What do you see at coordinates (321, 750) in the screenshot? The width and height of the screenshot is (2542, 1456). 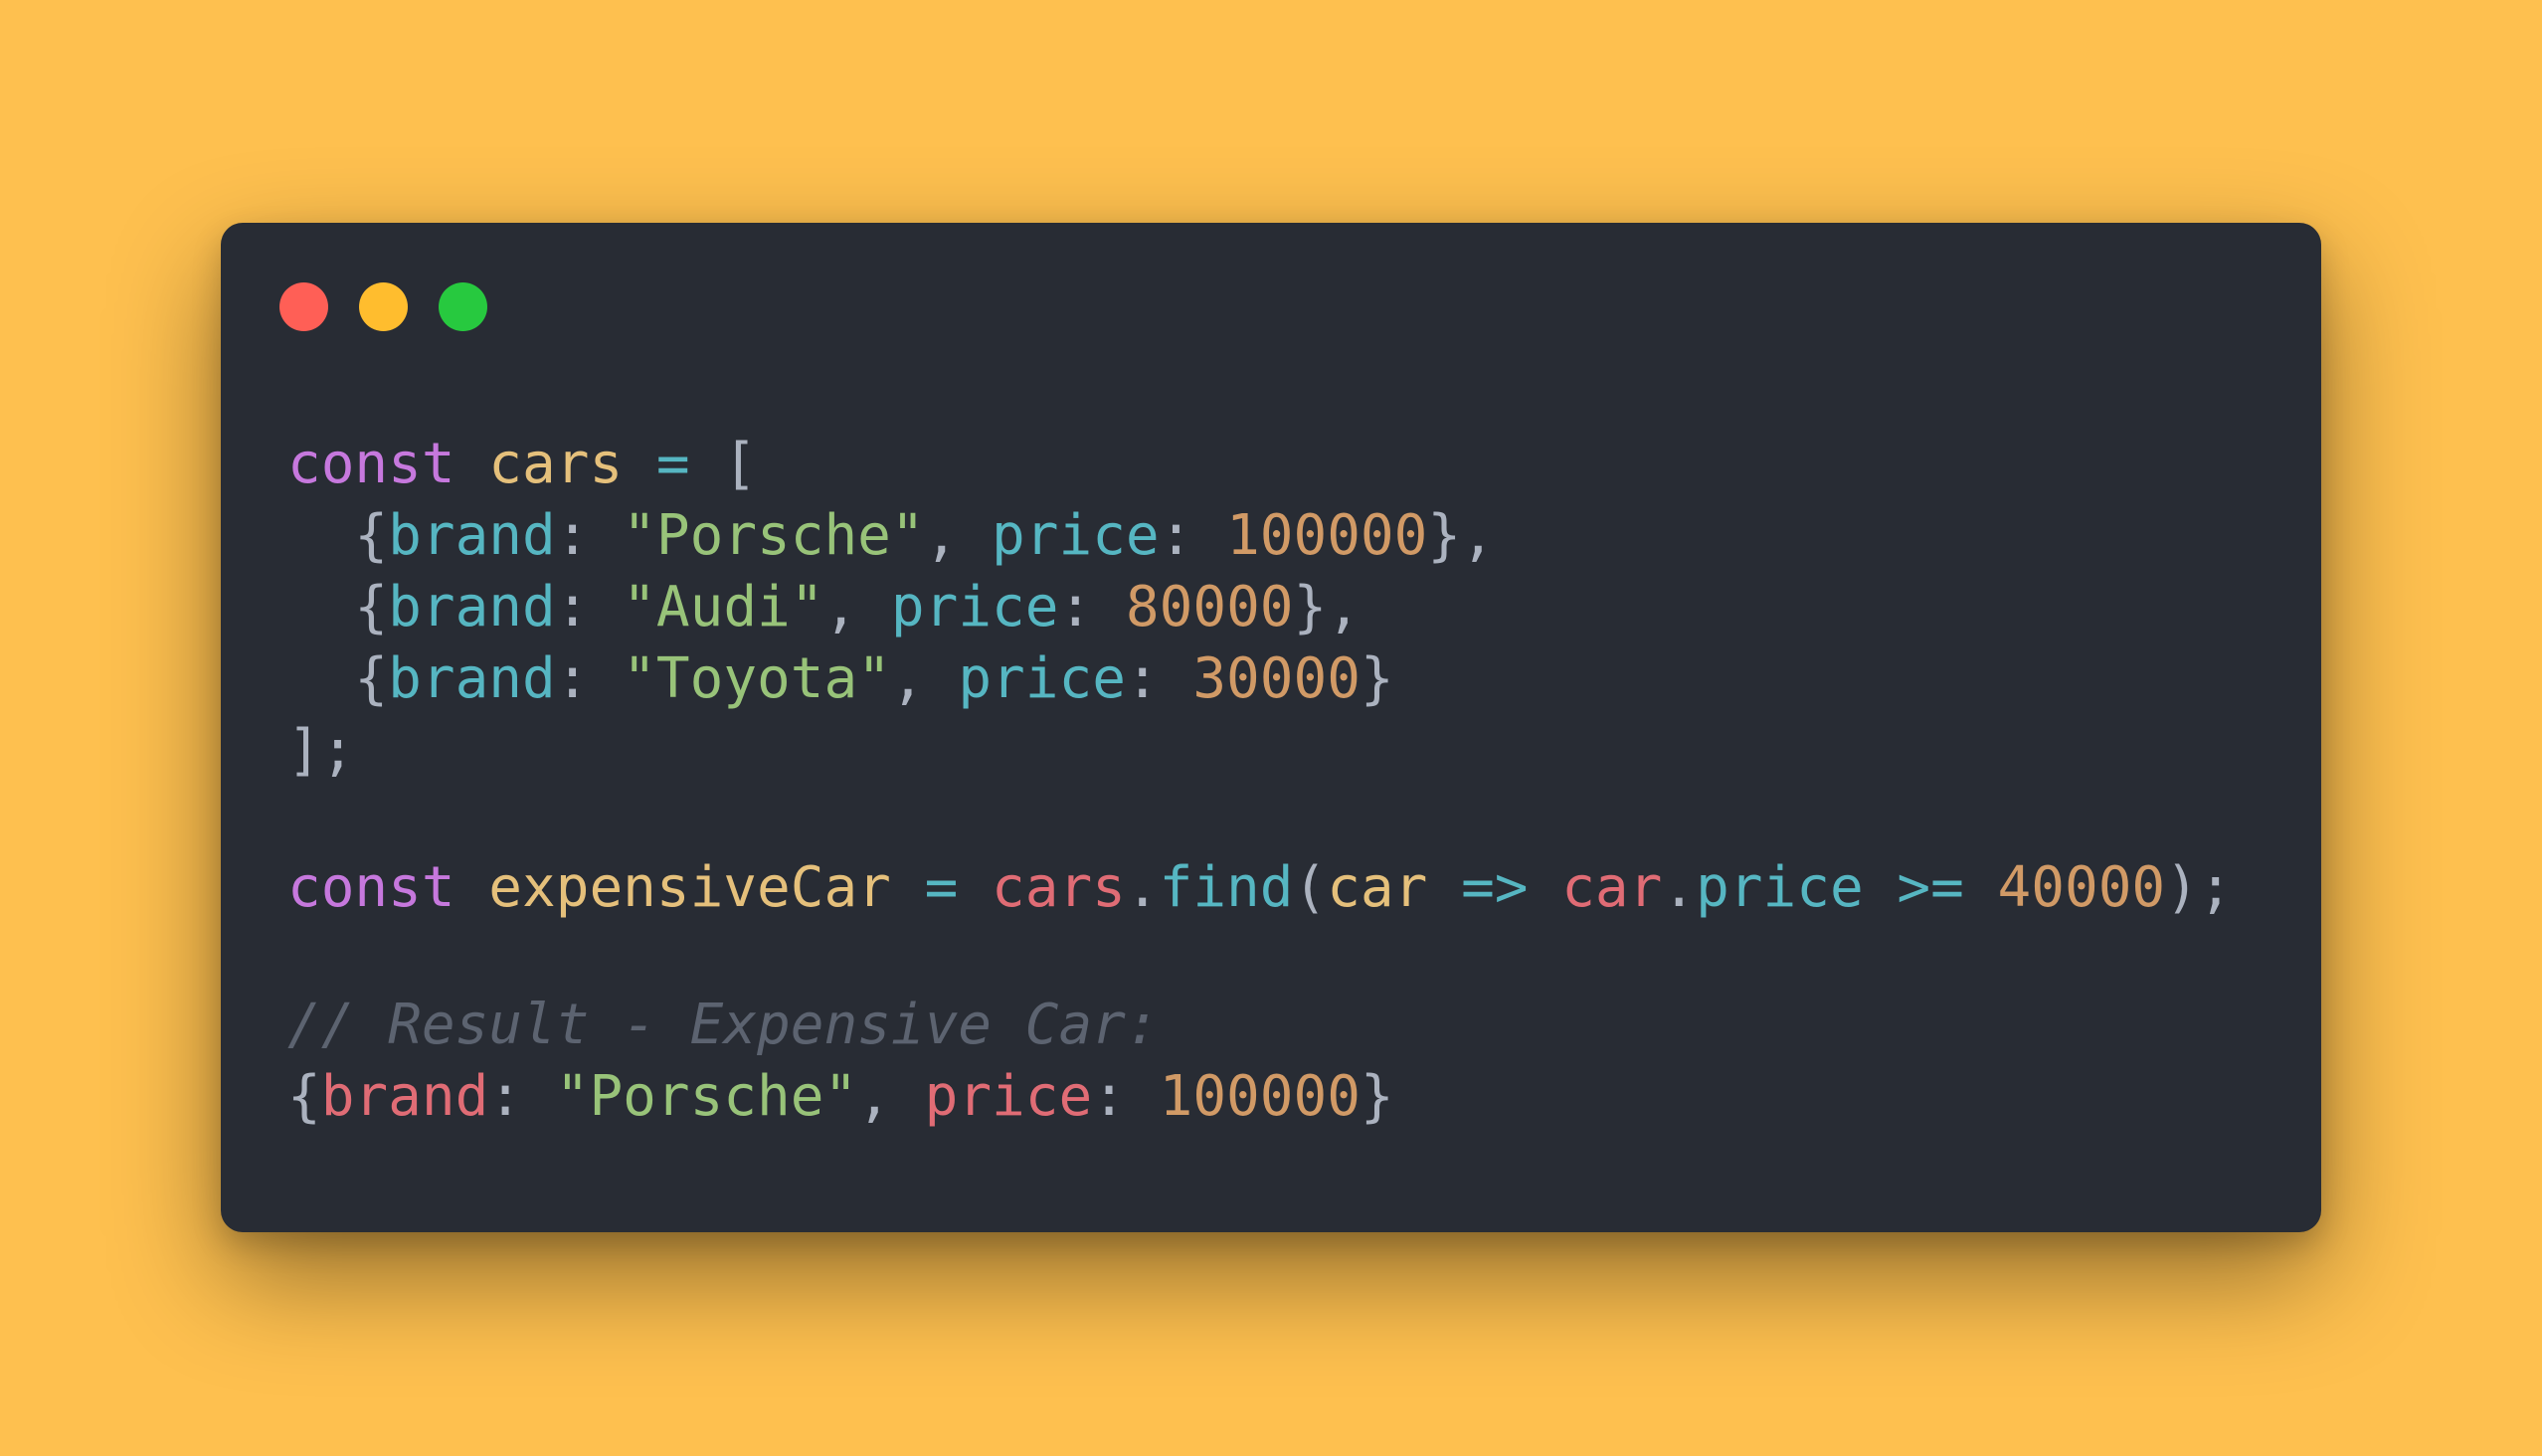 I see `code-token-punctuation: ];` at bounding box center [321, 750].